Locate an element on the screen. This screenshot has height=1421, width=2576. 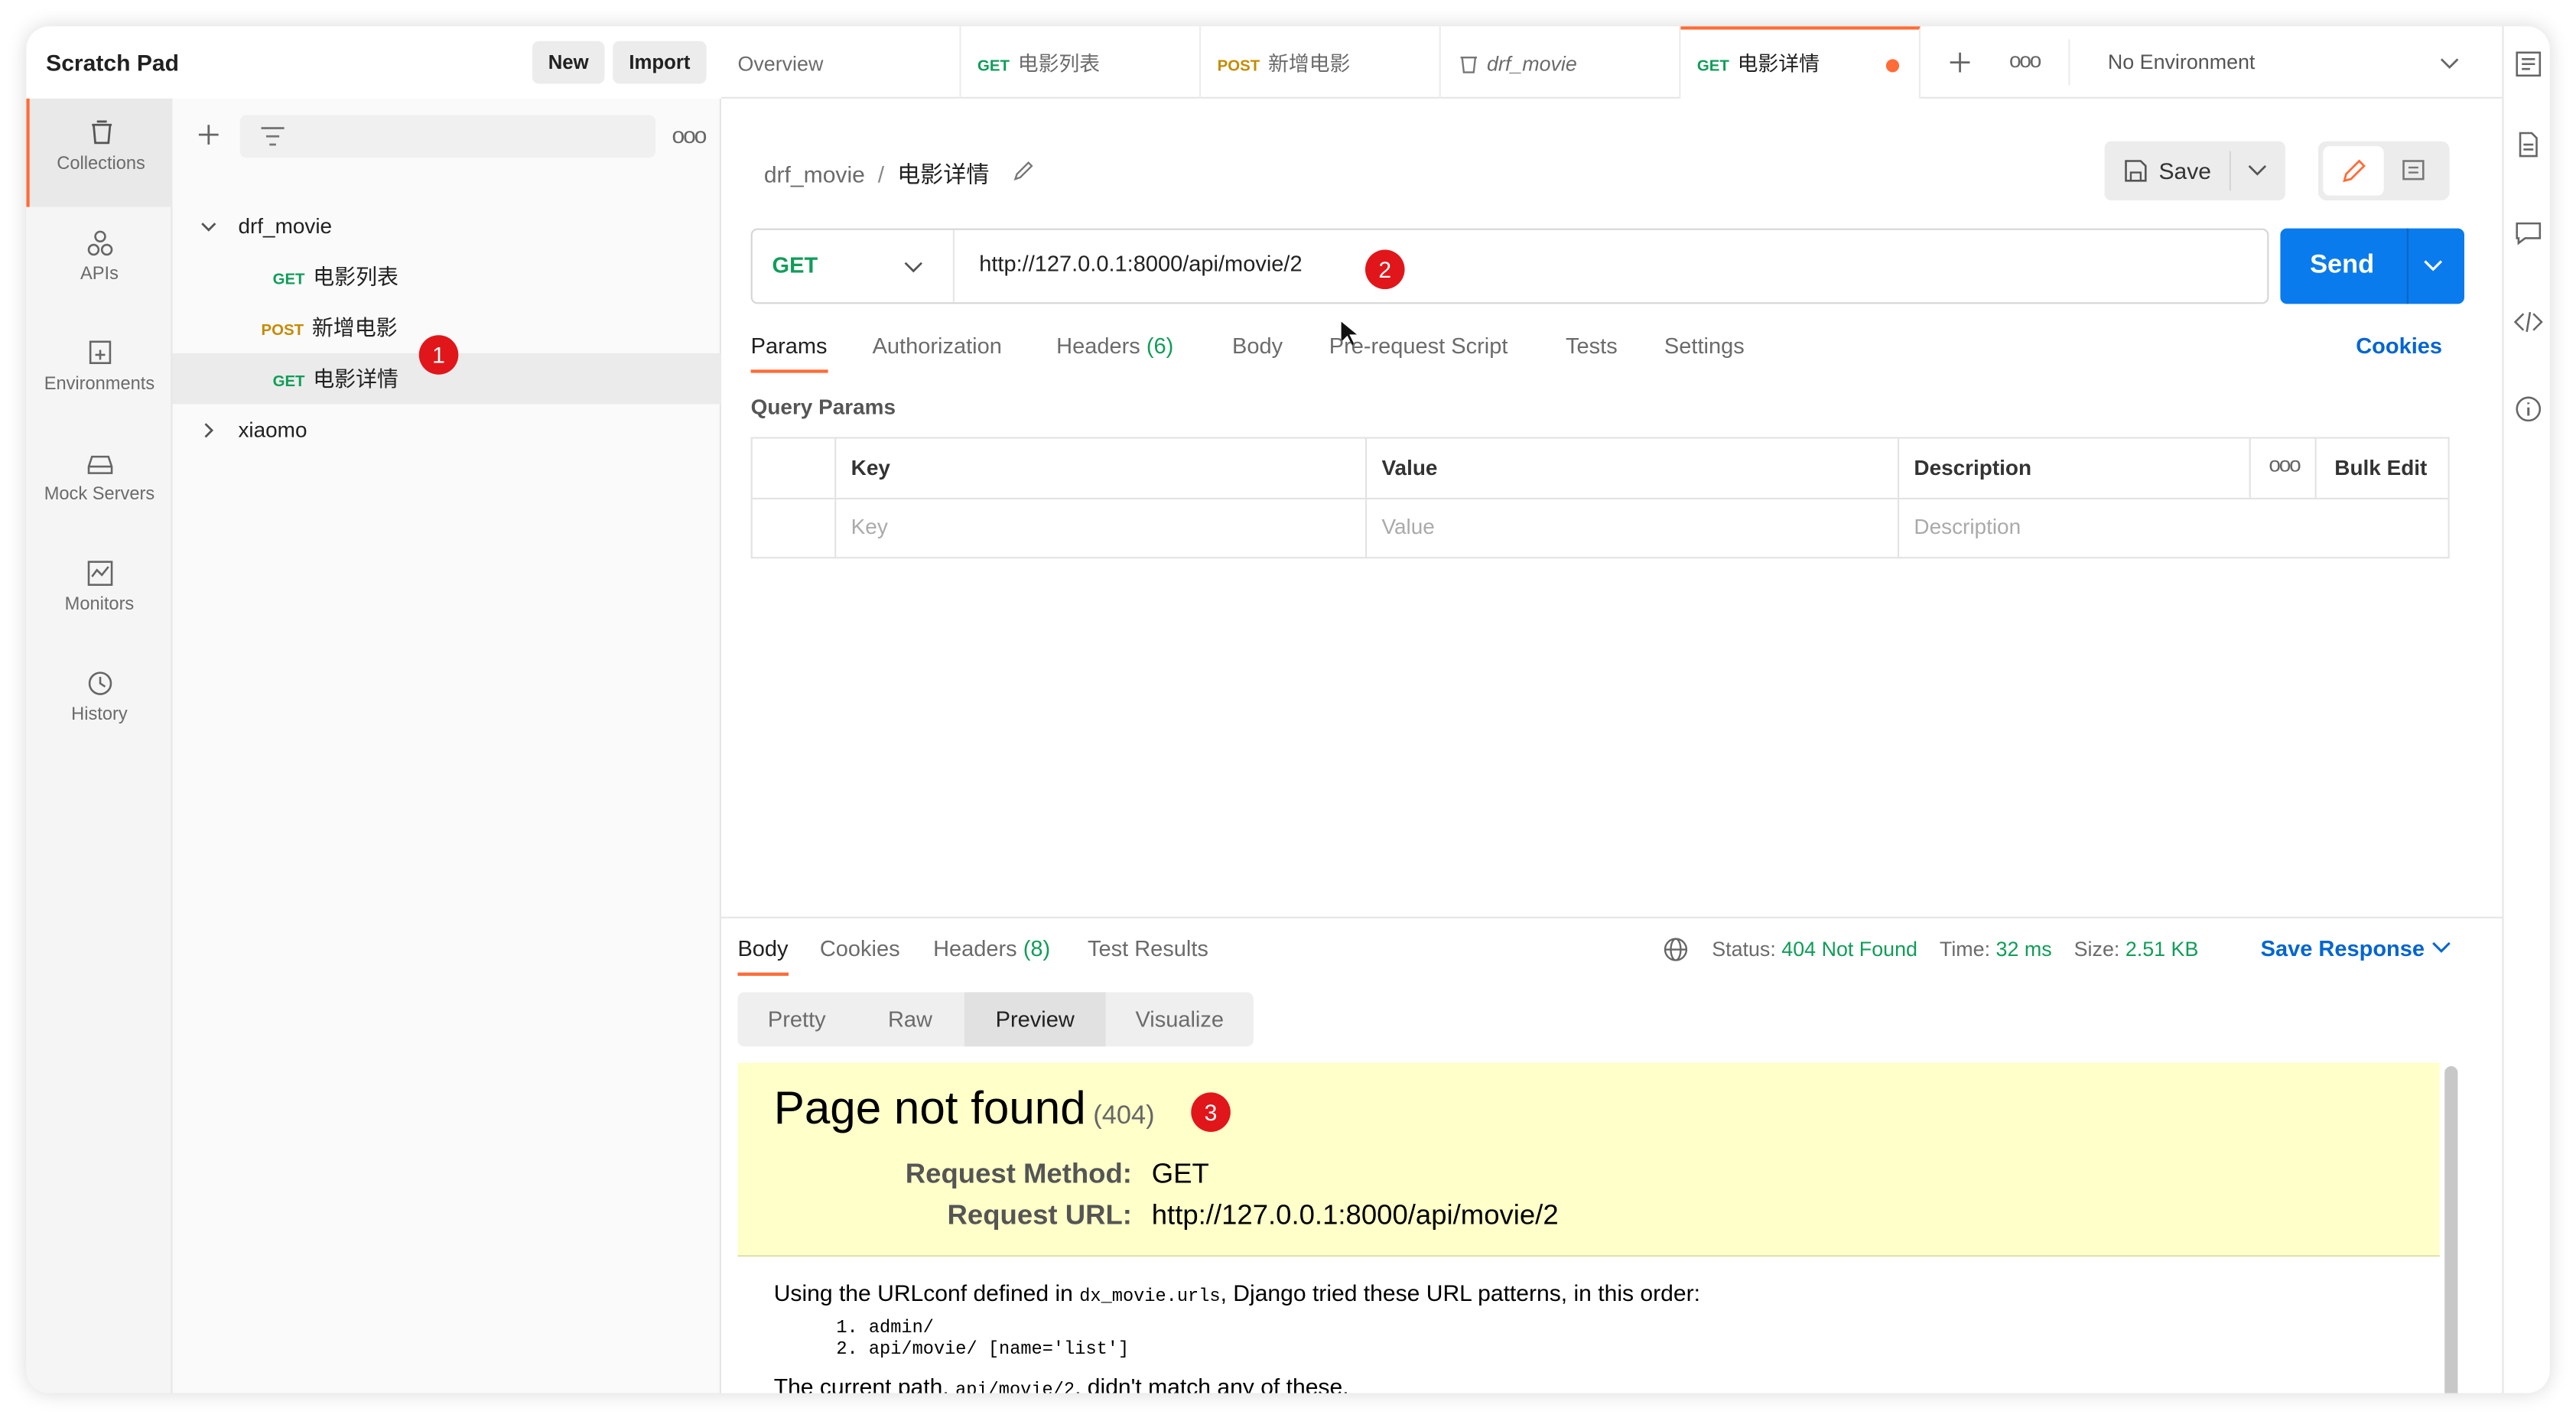
status-value: 404 Not Found is located at coordinates (1849, 949).